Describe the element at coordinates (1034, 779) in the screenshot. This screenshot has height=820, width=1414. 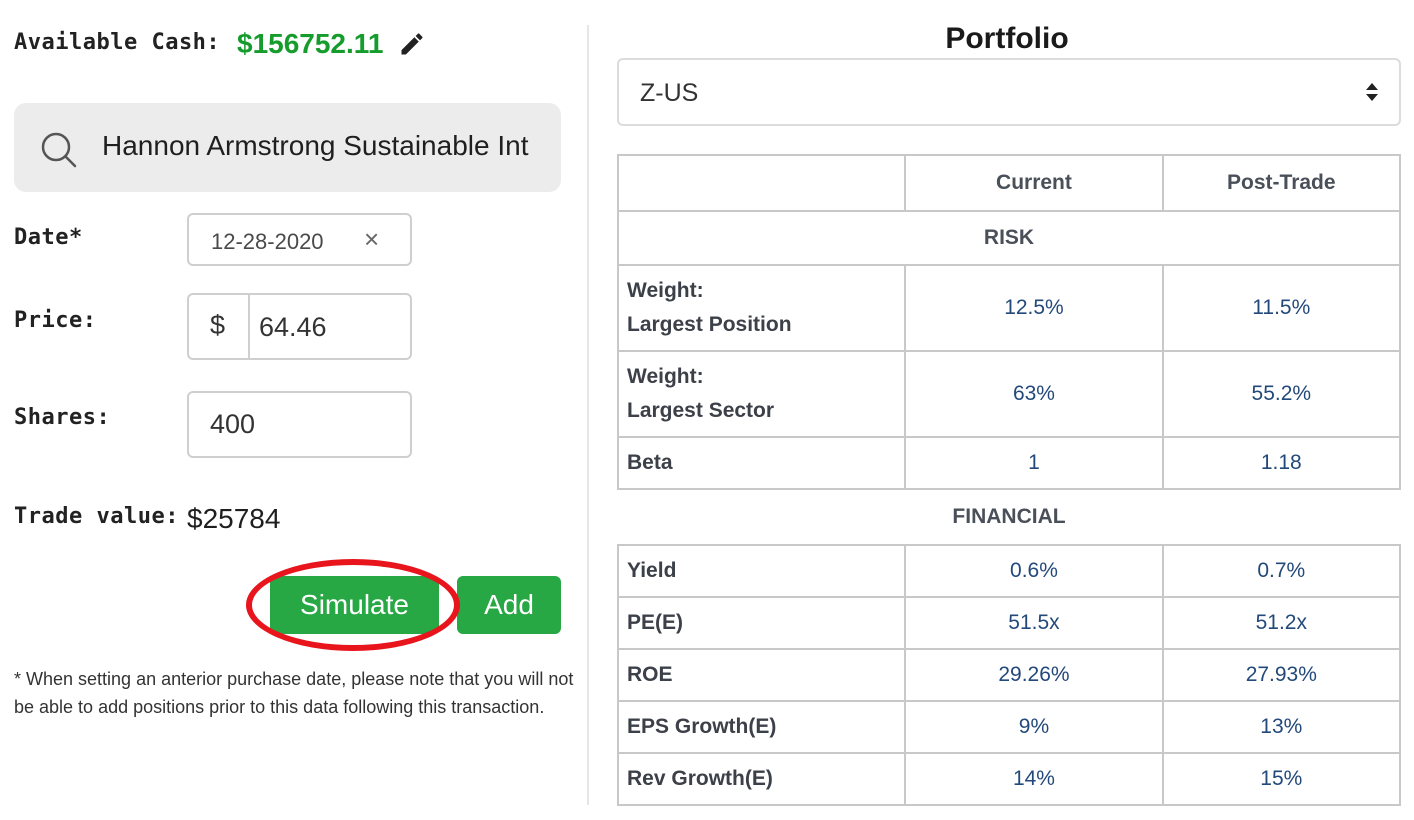
I see `current-value: 14%` at that location.